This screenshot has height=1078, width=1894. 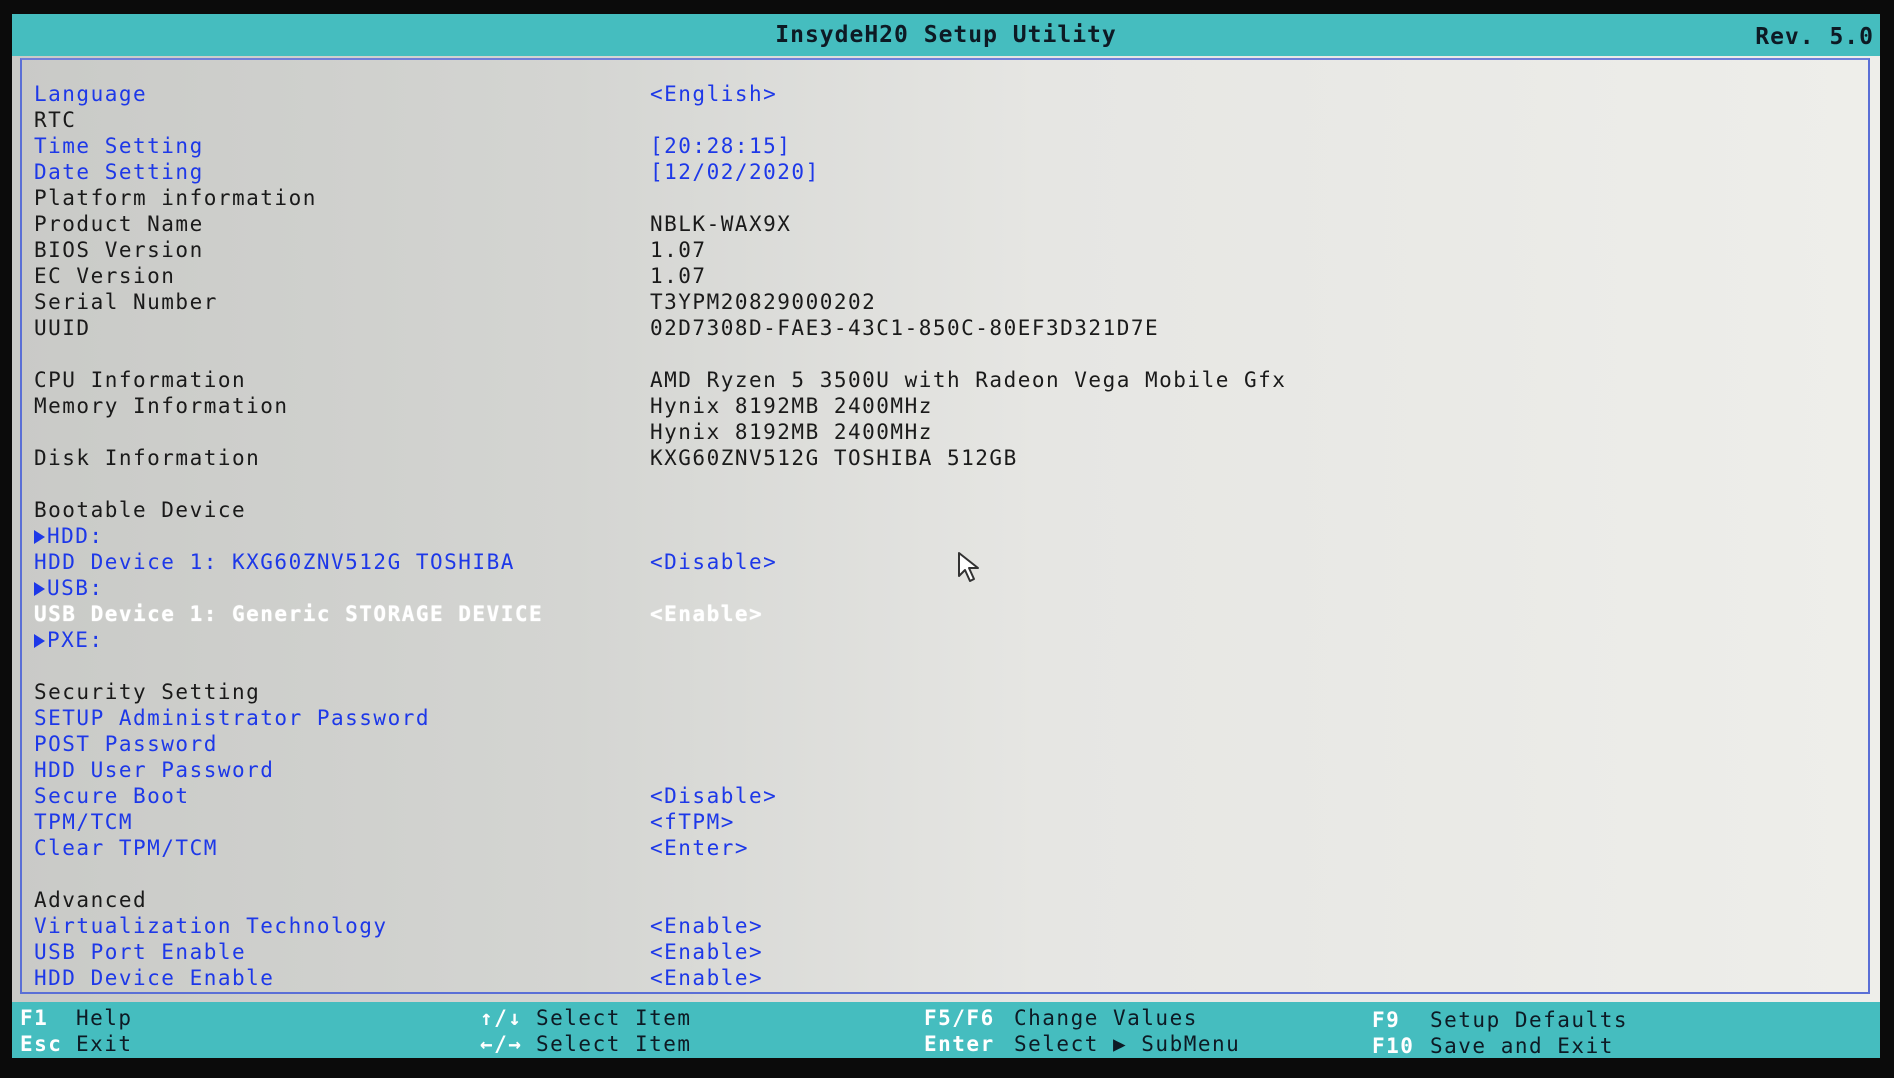 I want to click on setting-label: Clear TPM/TCM, so click(x=126, y=848).